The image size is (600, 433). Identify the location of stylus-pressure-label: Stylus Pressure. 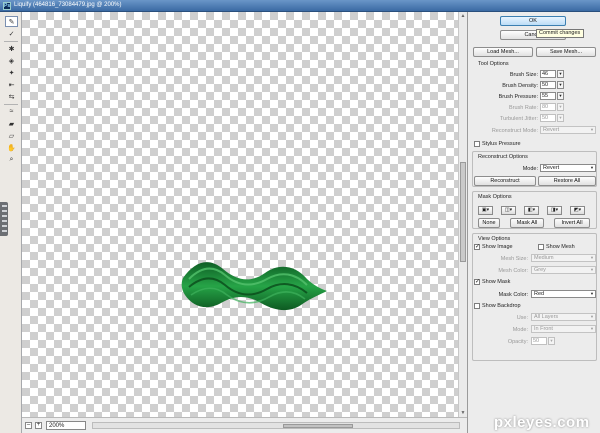
(501, 144).